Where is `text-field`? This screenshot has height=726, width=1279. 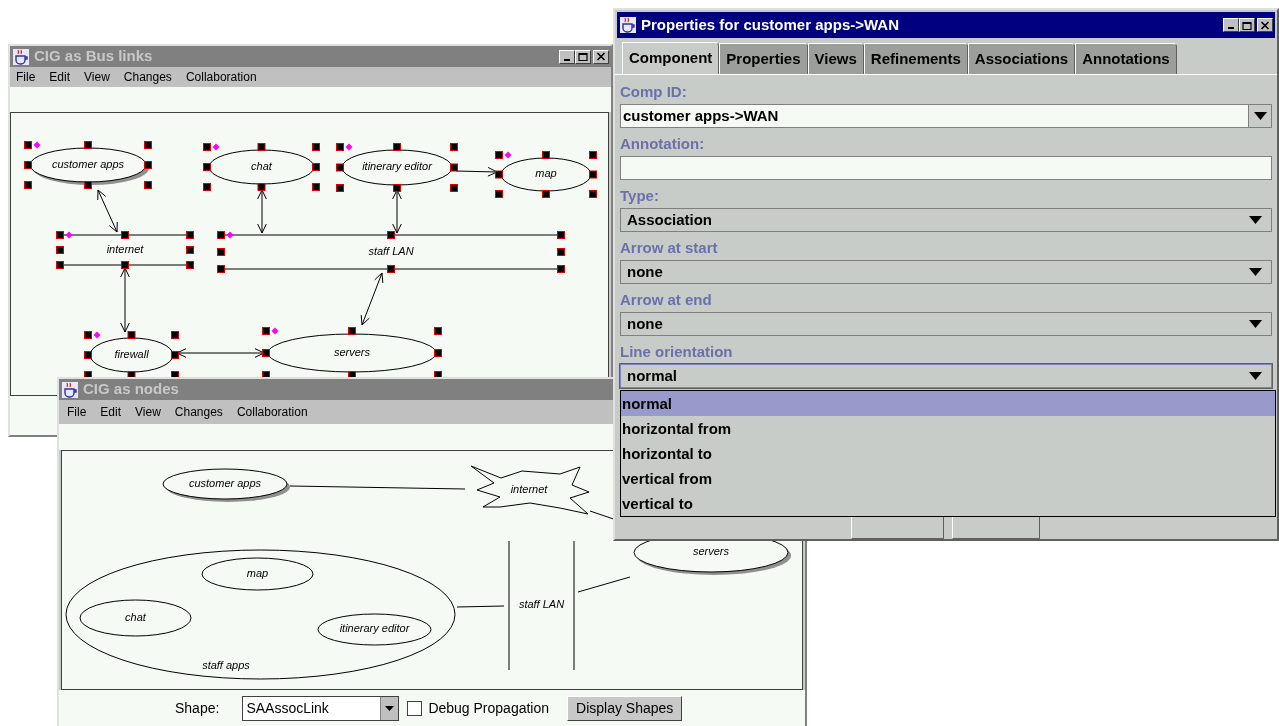 text-field is located at coordinates (946, 168).